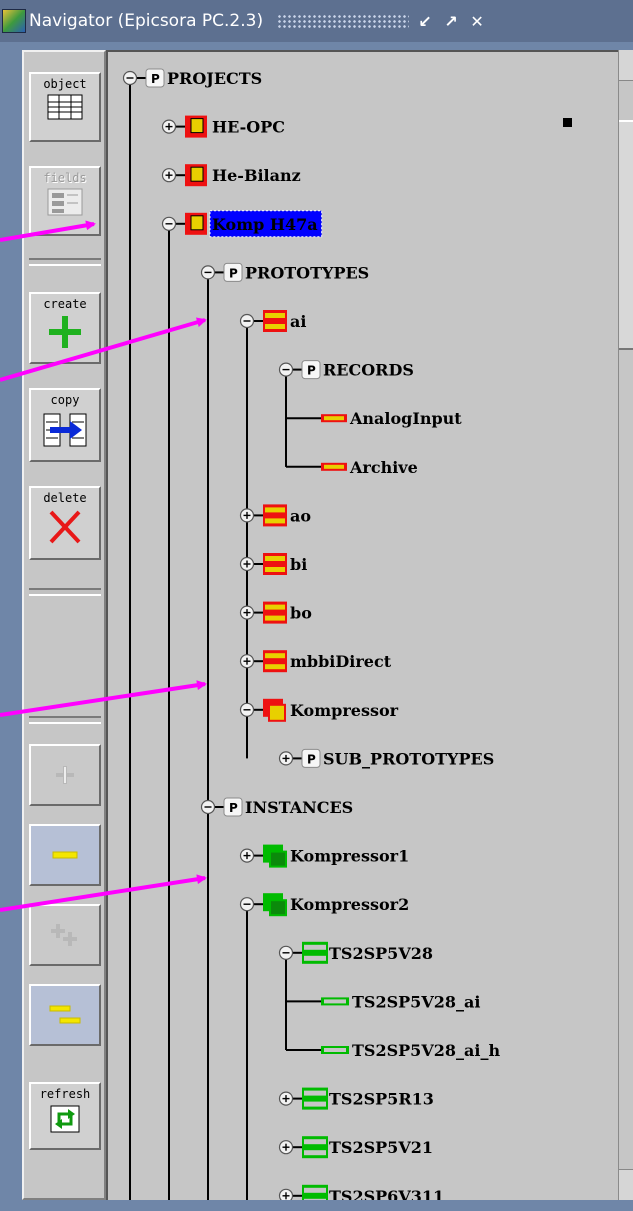 The width and height of the screenshot is (633, 1211). I want to click on tree-node-prototypes: P PROTOTYPES, so click(285, 272).